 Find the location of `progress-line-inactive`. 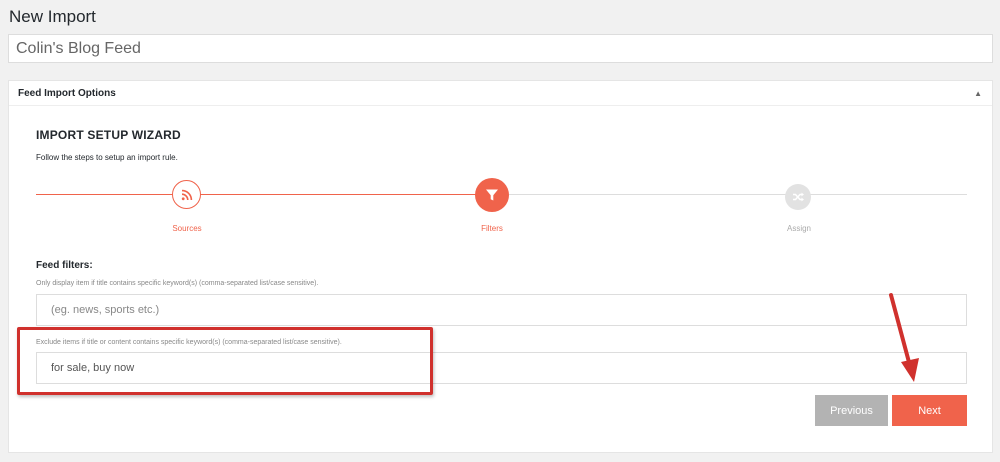

progress-line-inactive is located at coordinates (733, 194).